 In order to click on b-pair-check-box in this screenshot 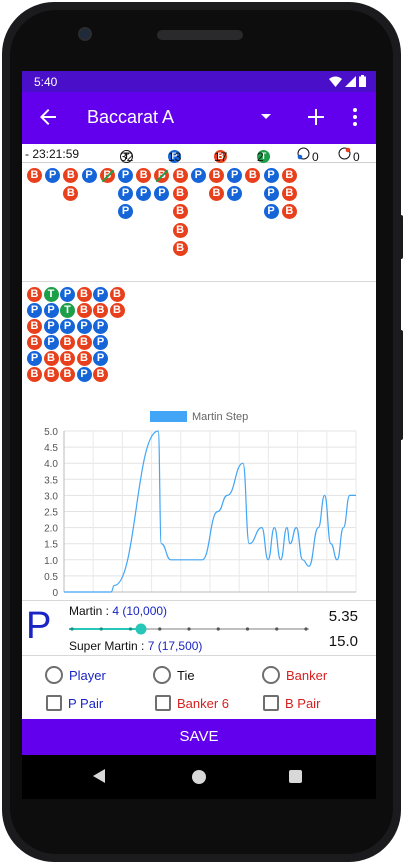, I will do `click(271, 703)`.